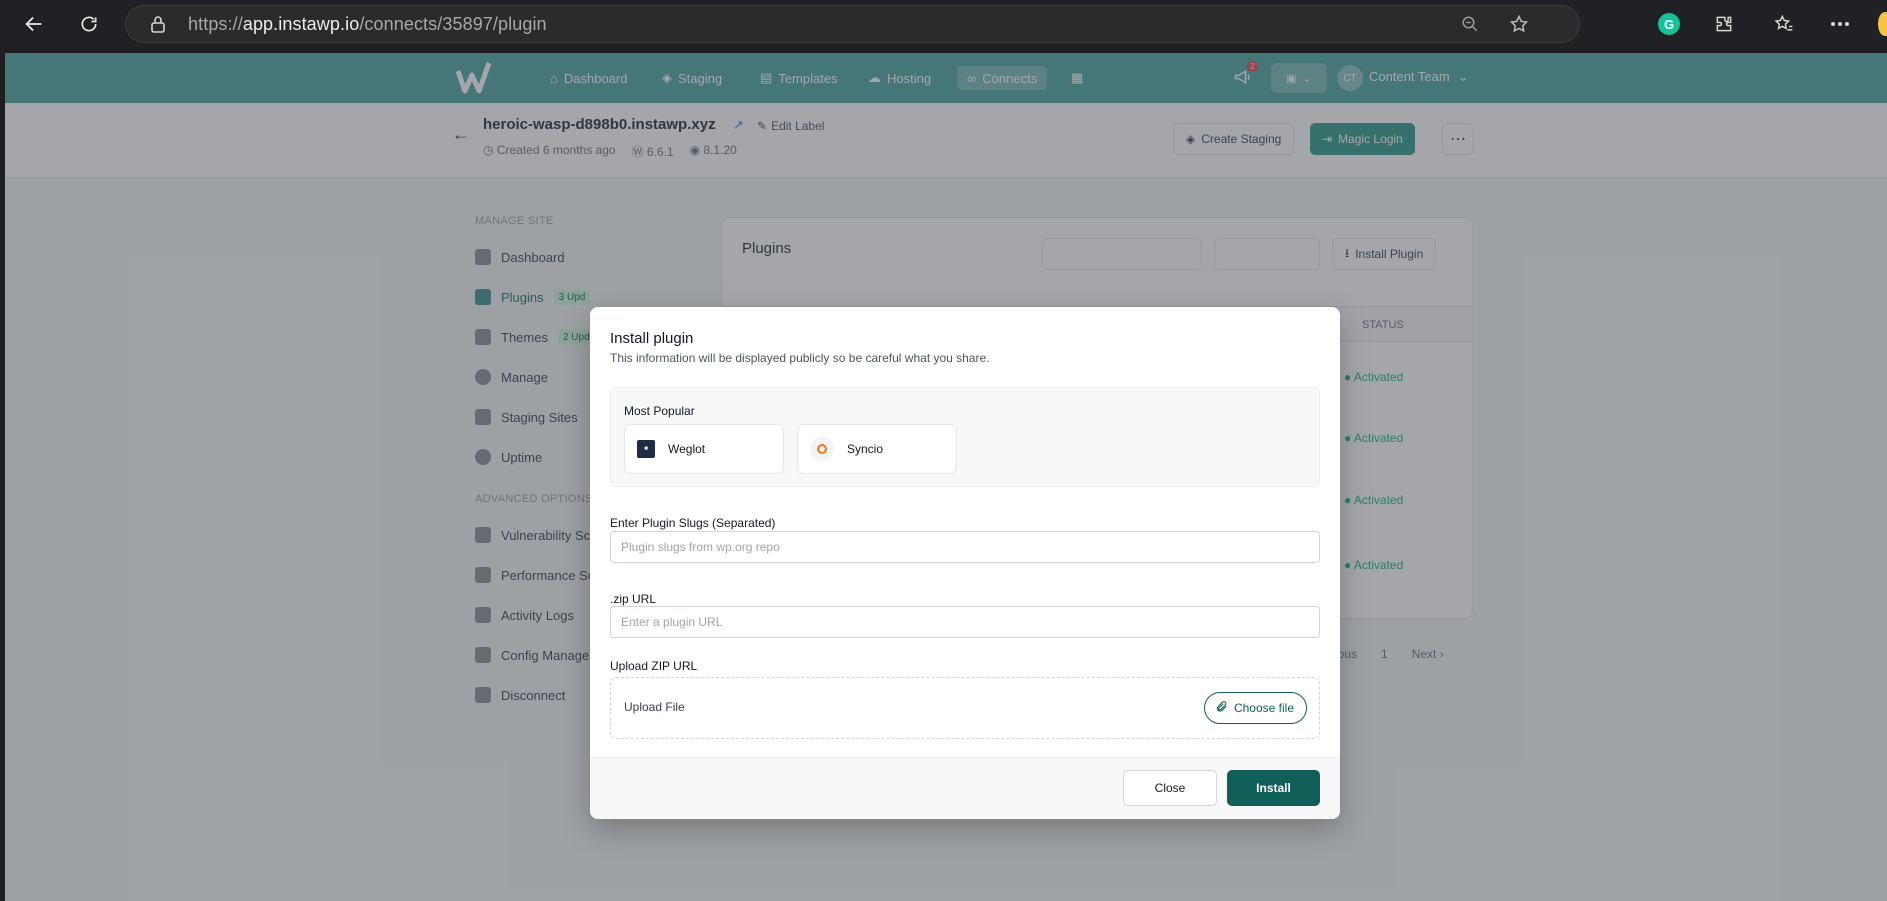  Describe the element at coordinates (301, 24) in the screenshot. I see `url-host: app.instawp.io` at that location.